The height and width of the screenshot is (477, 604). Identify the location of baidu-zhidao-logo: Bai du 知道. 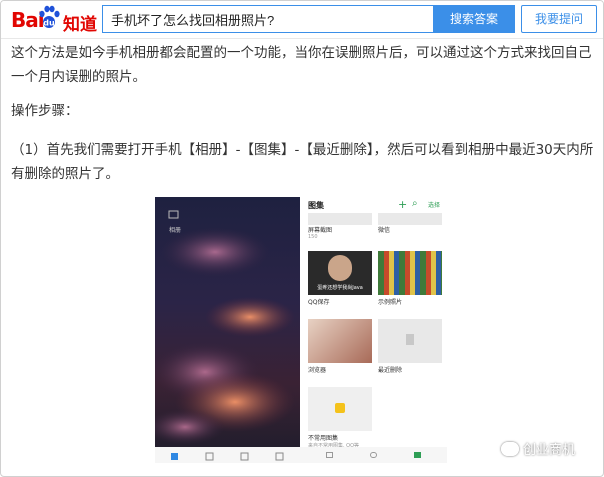
(54, 20).